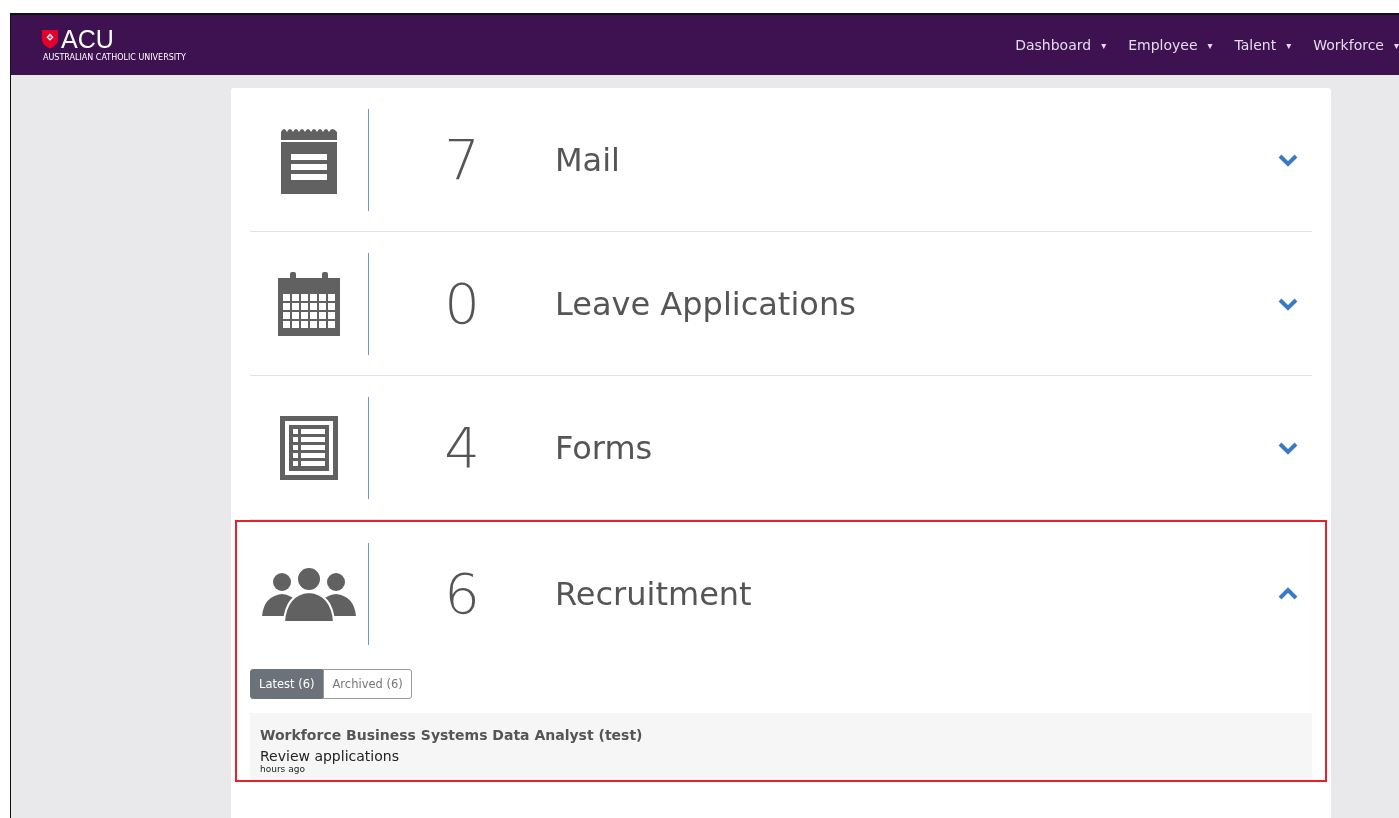 This screenshot has width=1399, height=818. I want to click on filter-tab: Archived (6), so click(367, 684).